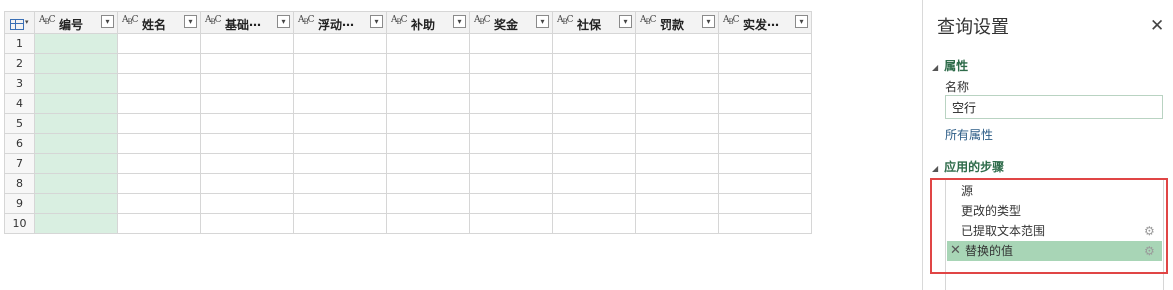 The height and width of the screenshot is (290, 1173). What do you see at coordinates (594, 22) in the screenshot?
I see `column-header: ABC 社保 ▾` at bounding box center [594, 22].